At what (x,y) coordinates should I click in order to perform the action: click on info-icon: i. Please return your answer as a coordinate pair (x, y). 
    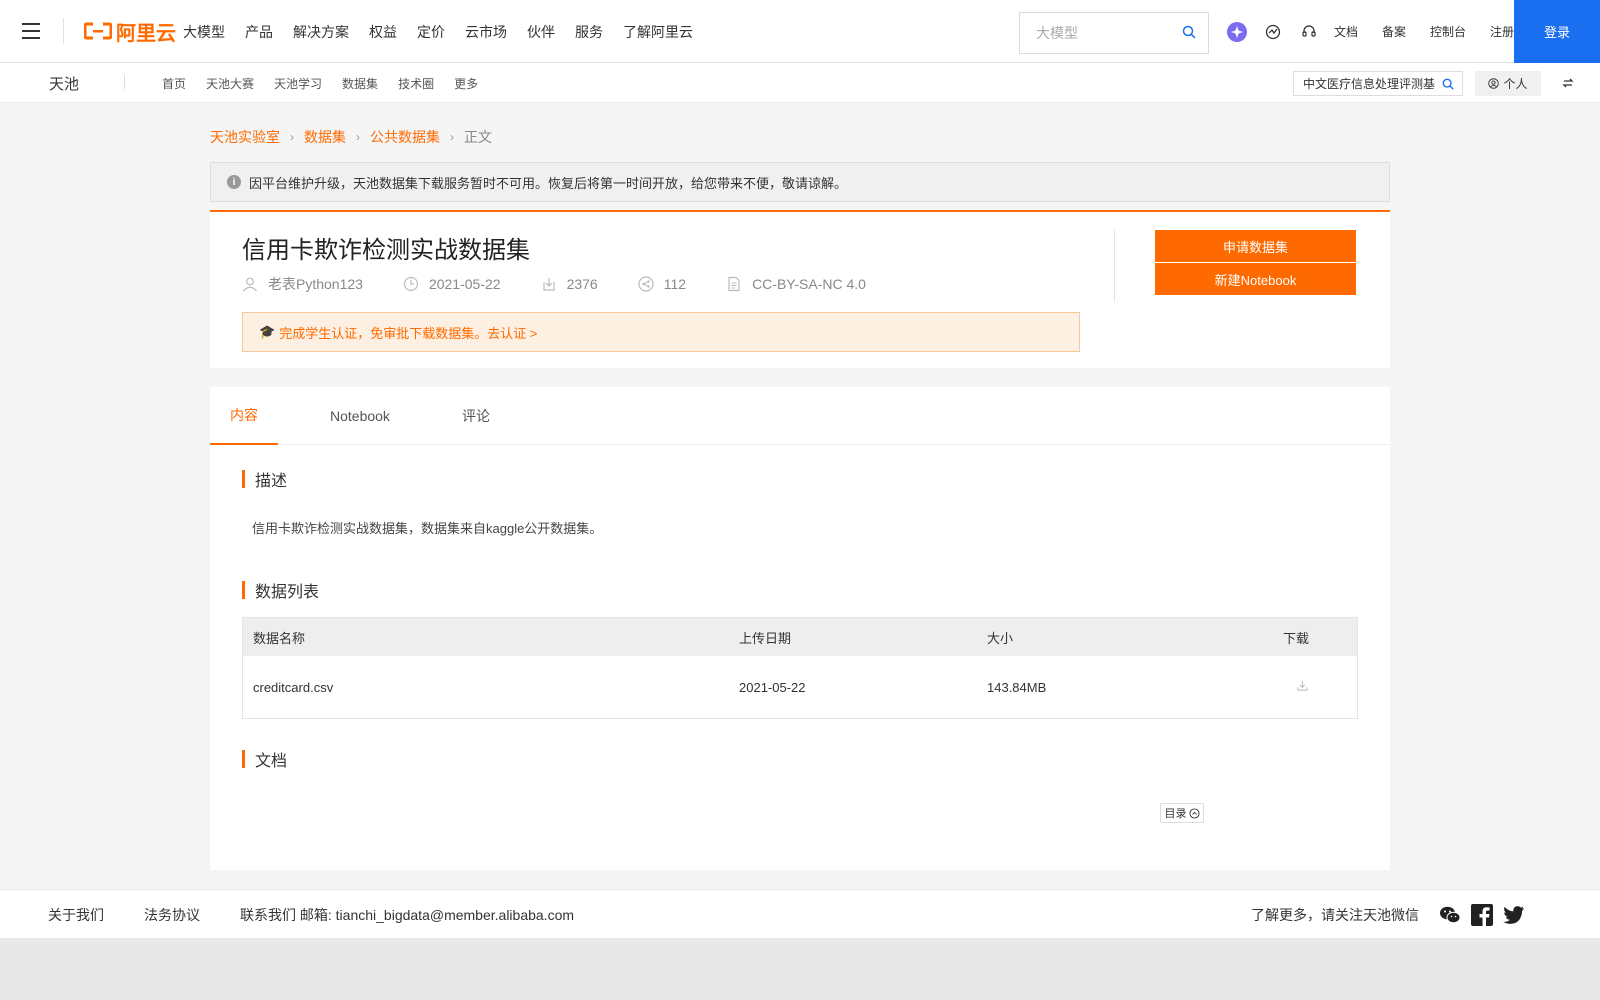
    Looking at the image, I should click on (234, 182).